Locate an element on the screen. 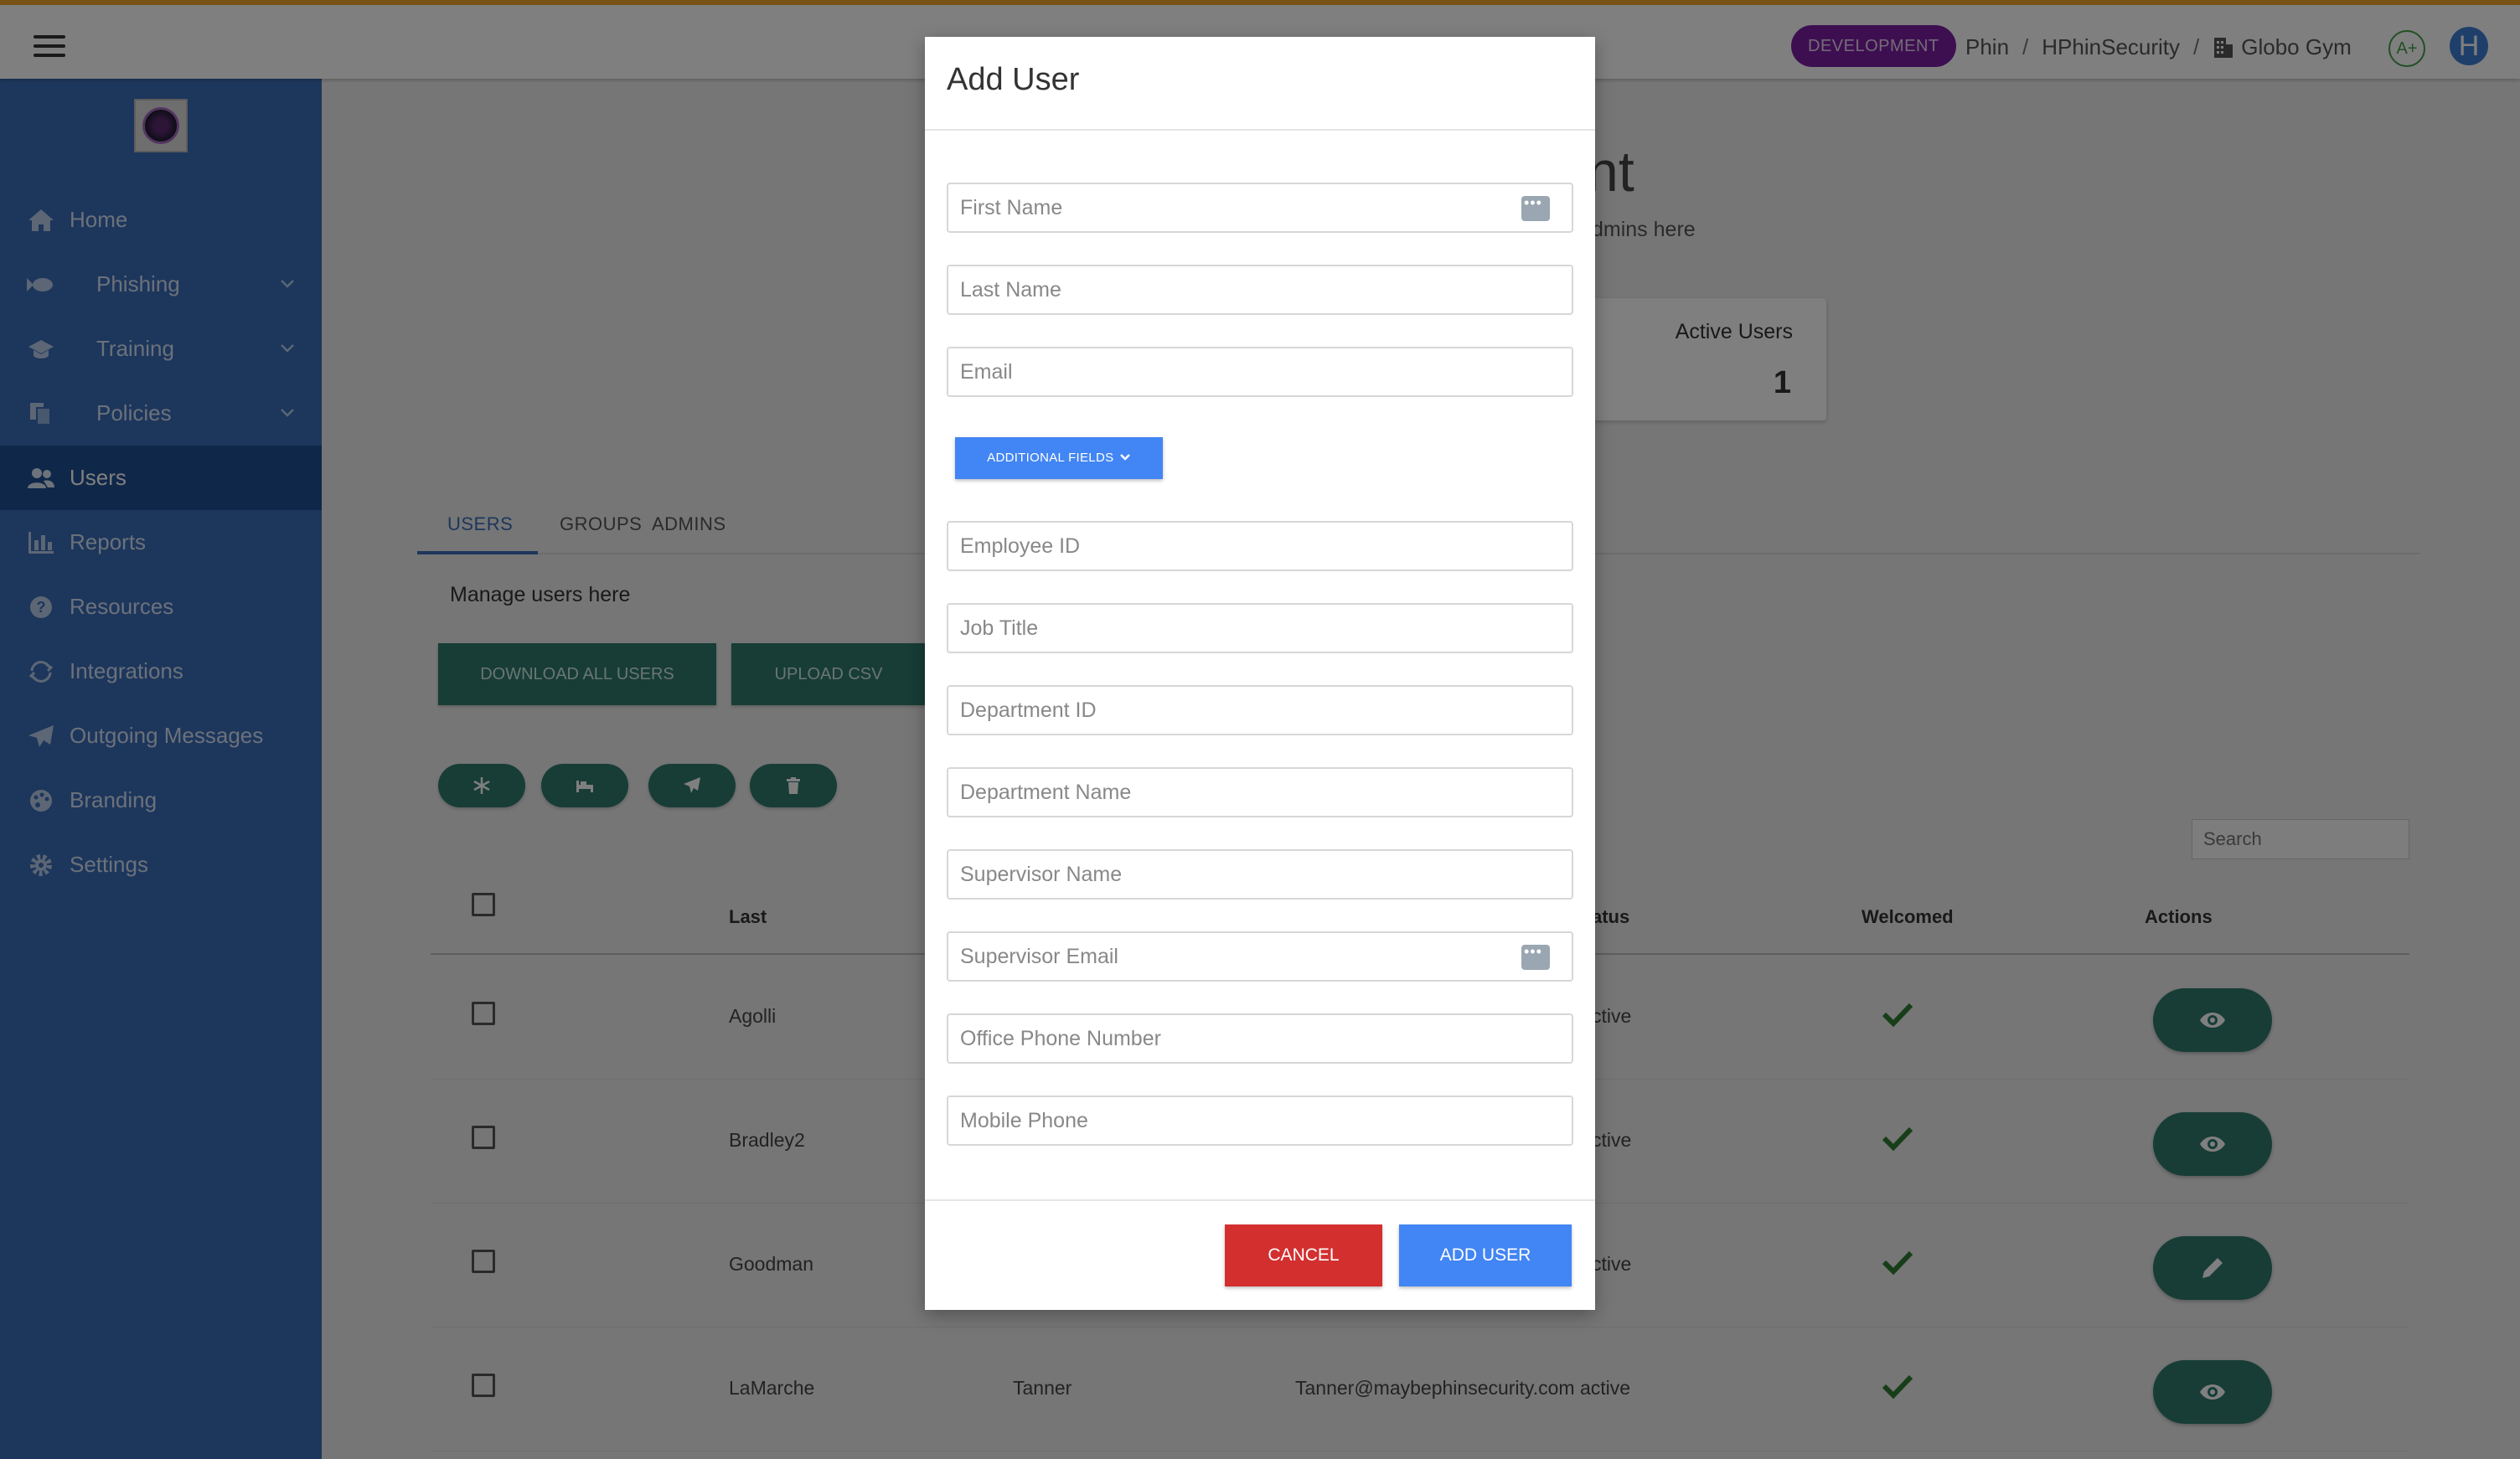 The height and width of the screenshot is (1459, 2520). supervisor-email-field is located at coordinates (1260, 956).